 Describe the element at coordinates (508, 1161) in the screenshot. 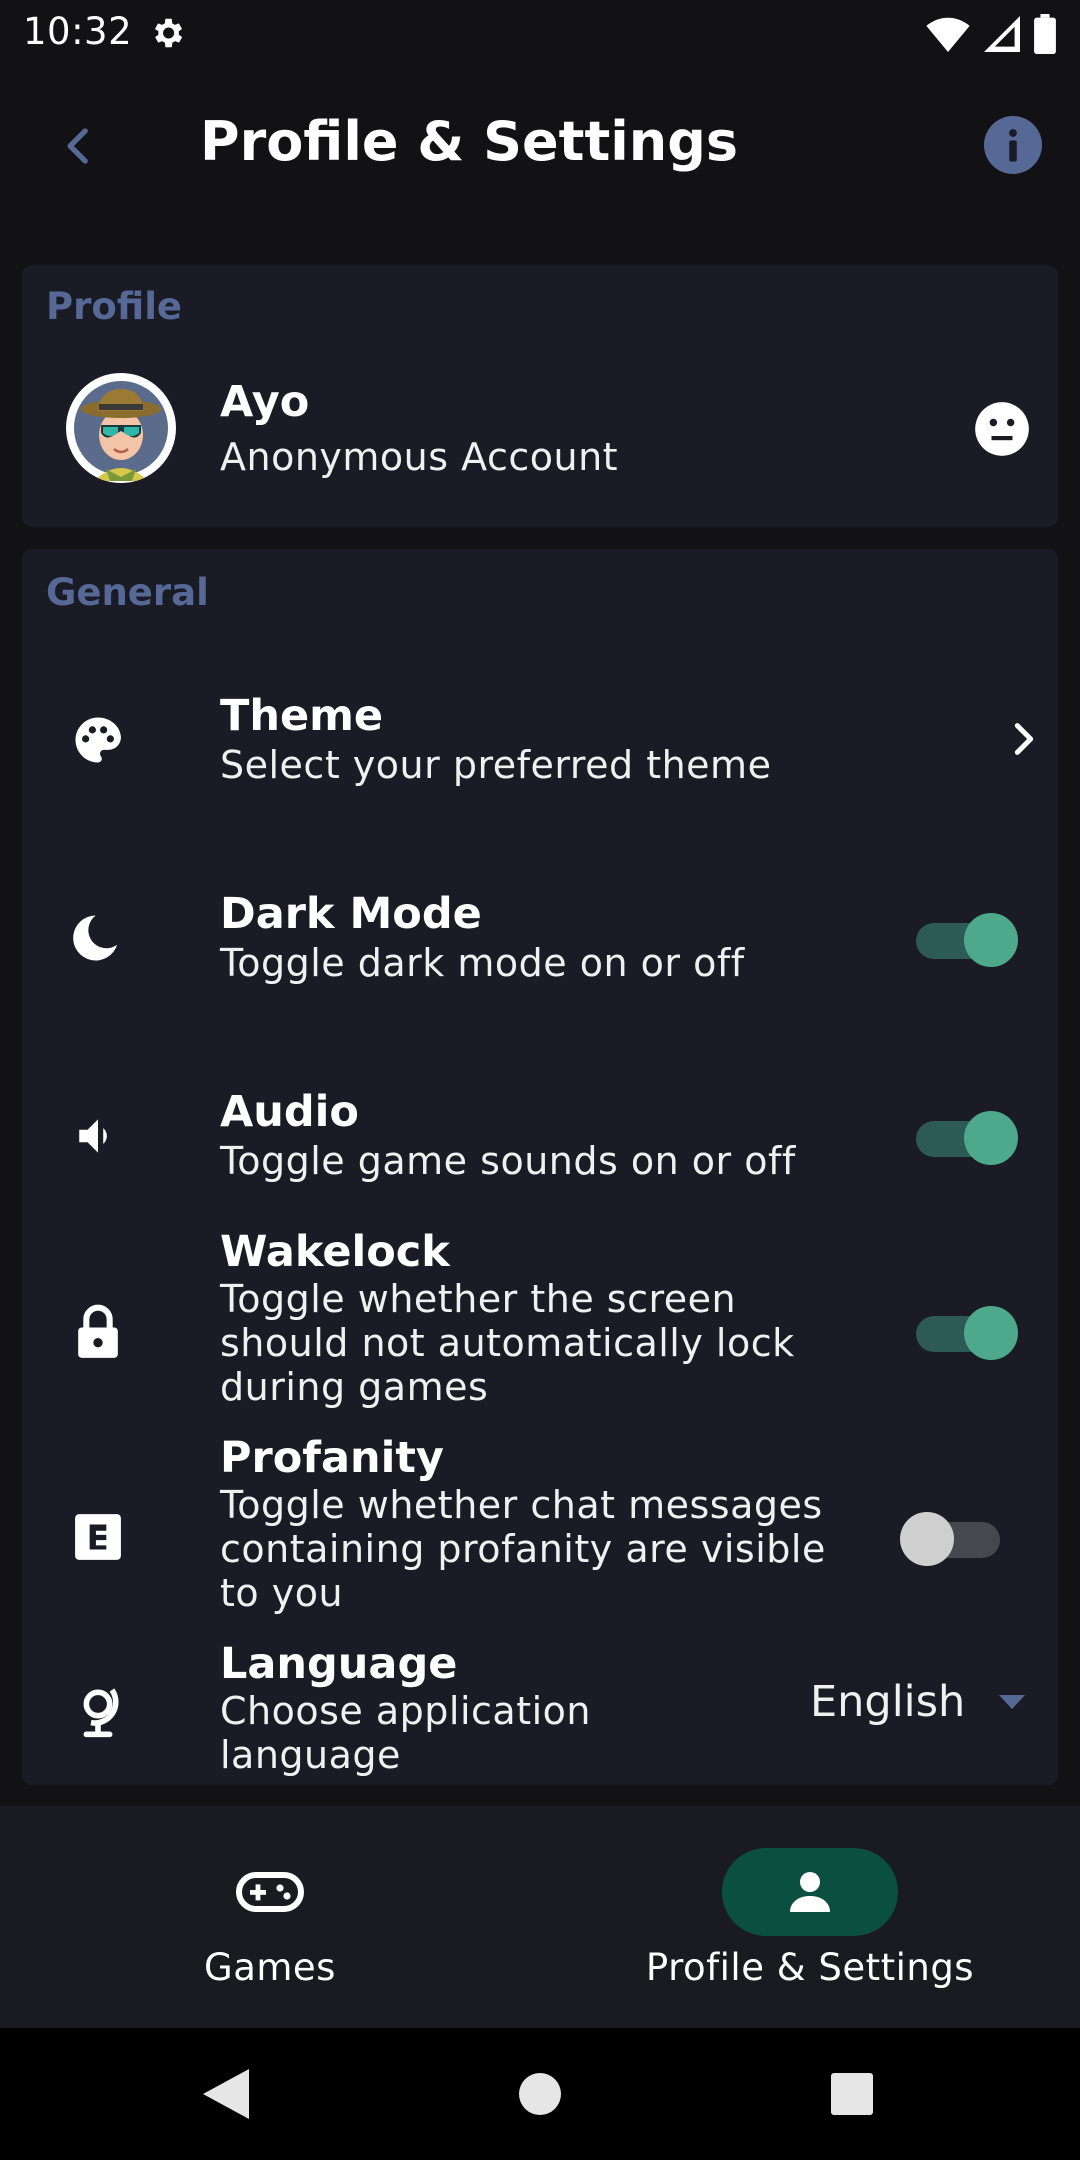

I see `audio-description: Toggle game sounds on or off` at that location.